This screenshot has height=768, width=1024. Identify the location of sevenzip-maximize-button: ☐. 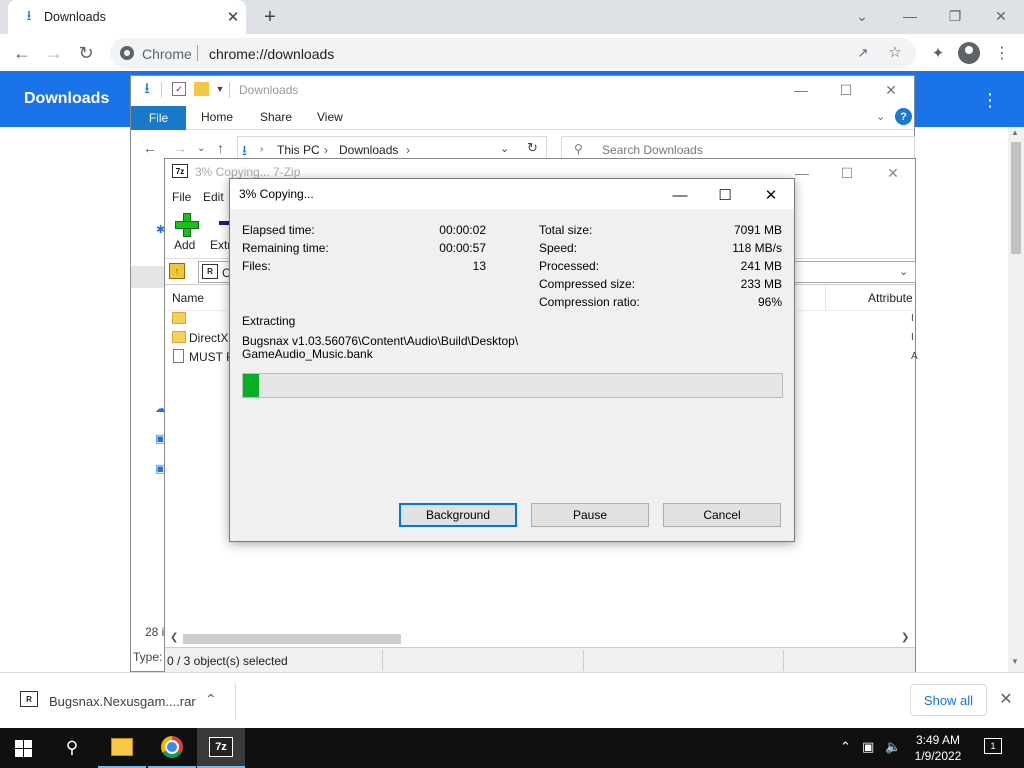
(847, 173).